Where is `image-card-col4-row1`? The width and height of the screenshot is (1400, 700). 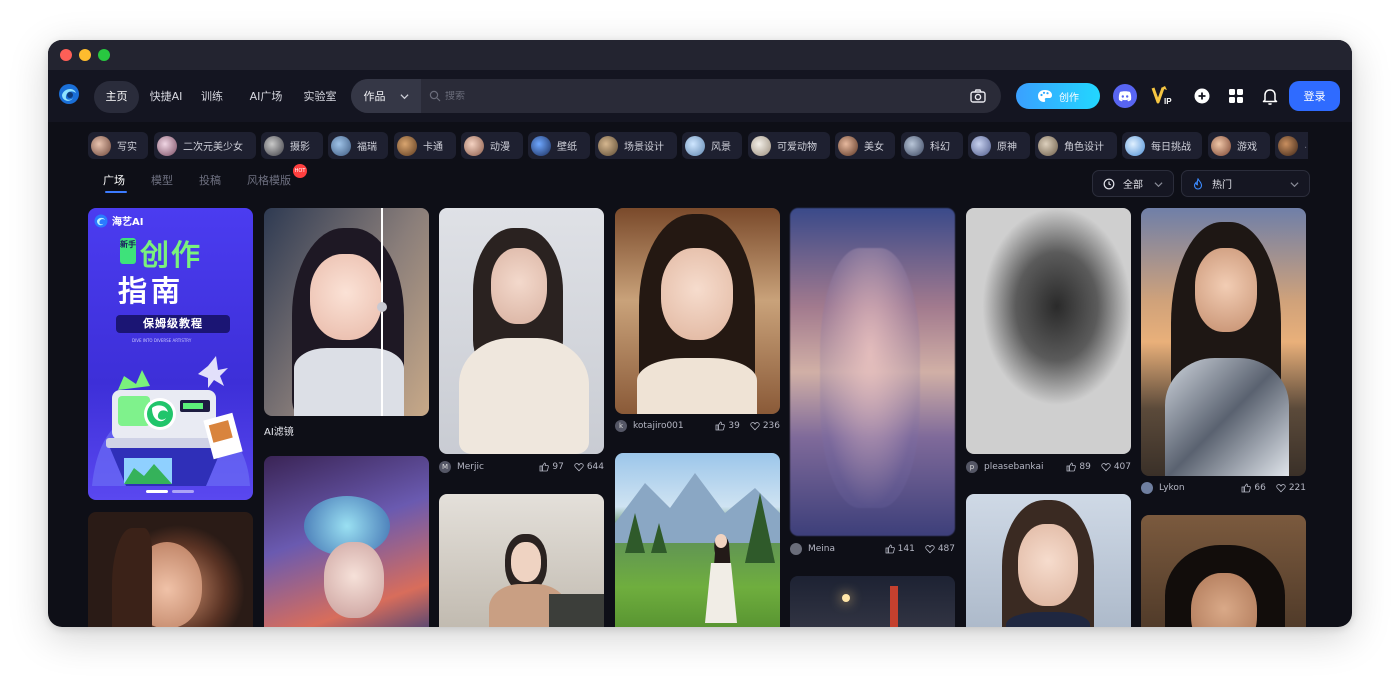 image-card-col4-row1 is located at coordinates (697, 311).